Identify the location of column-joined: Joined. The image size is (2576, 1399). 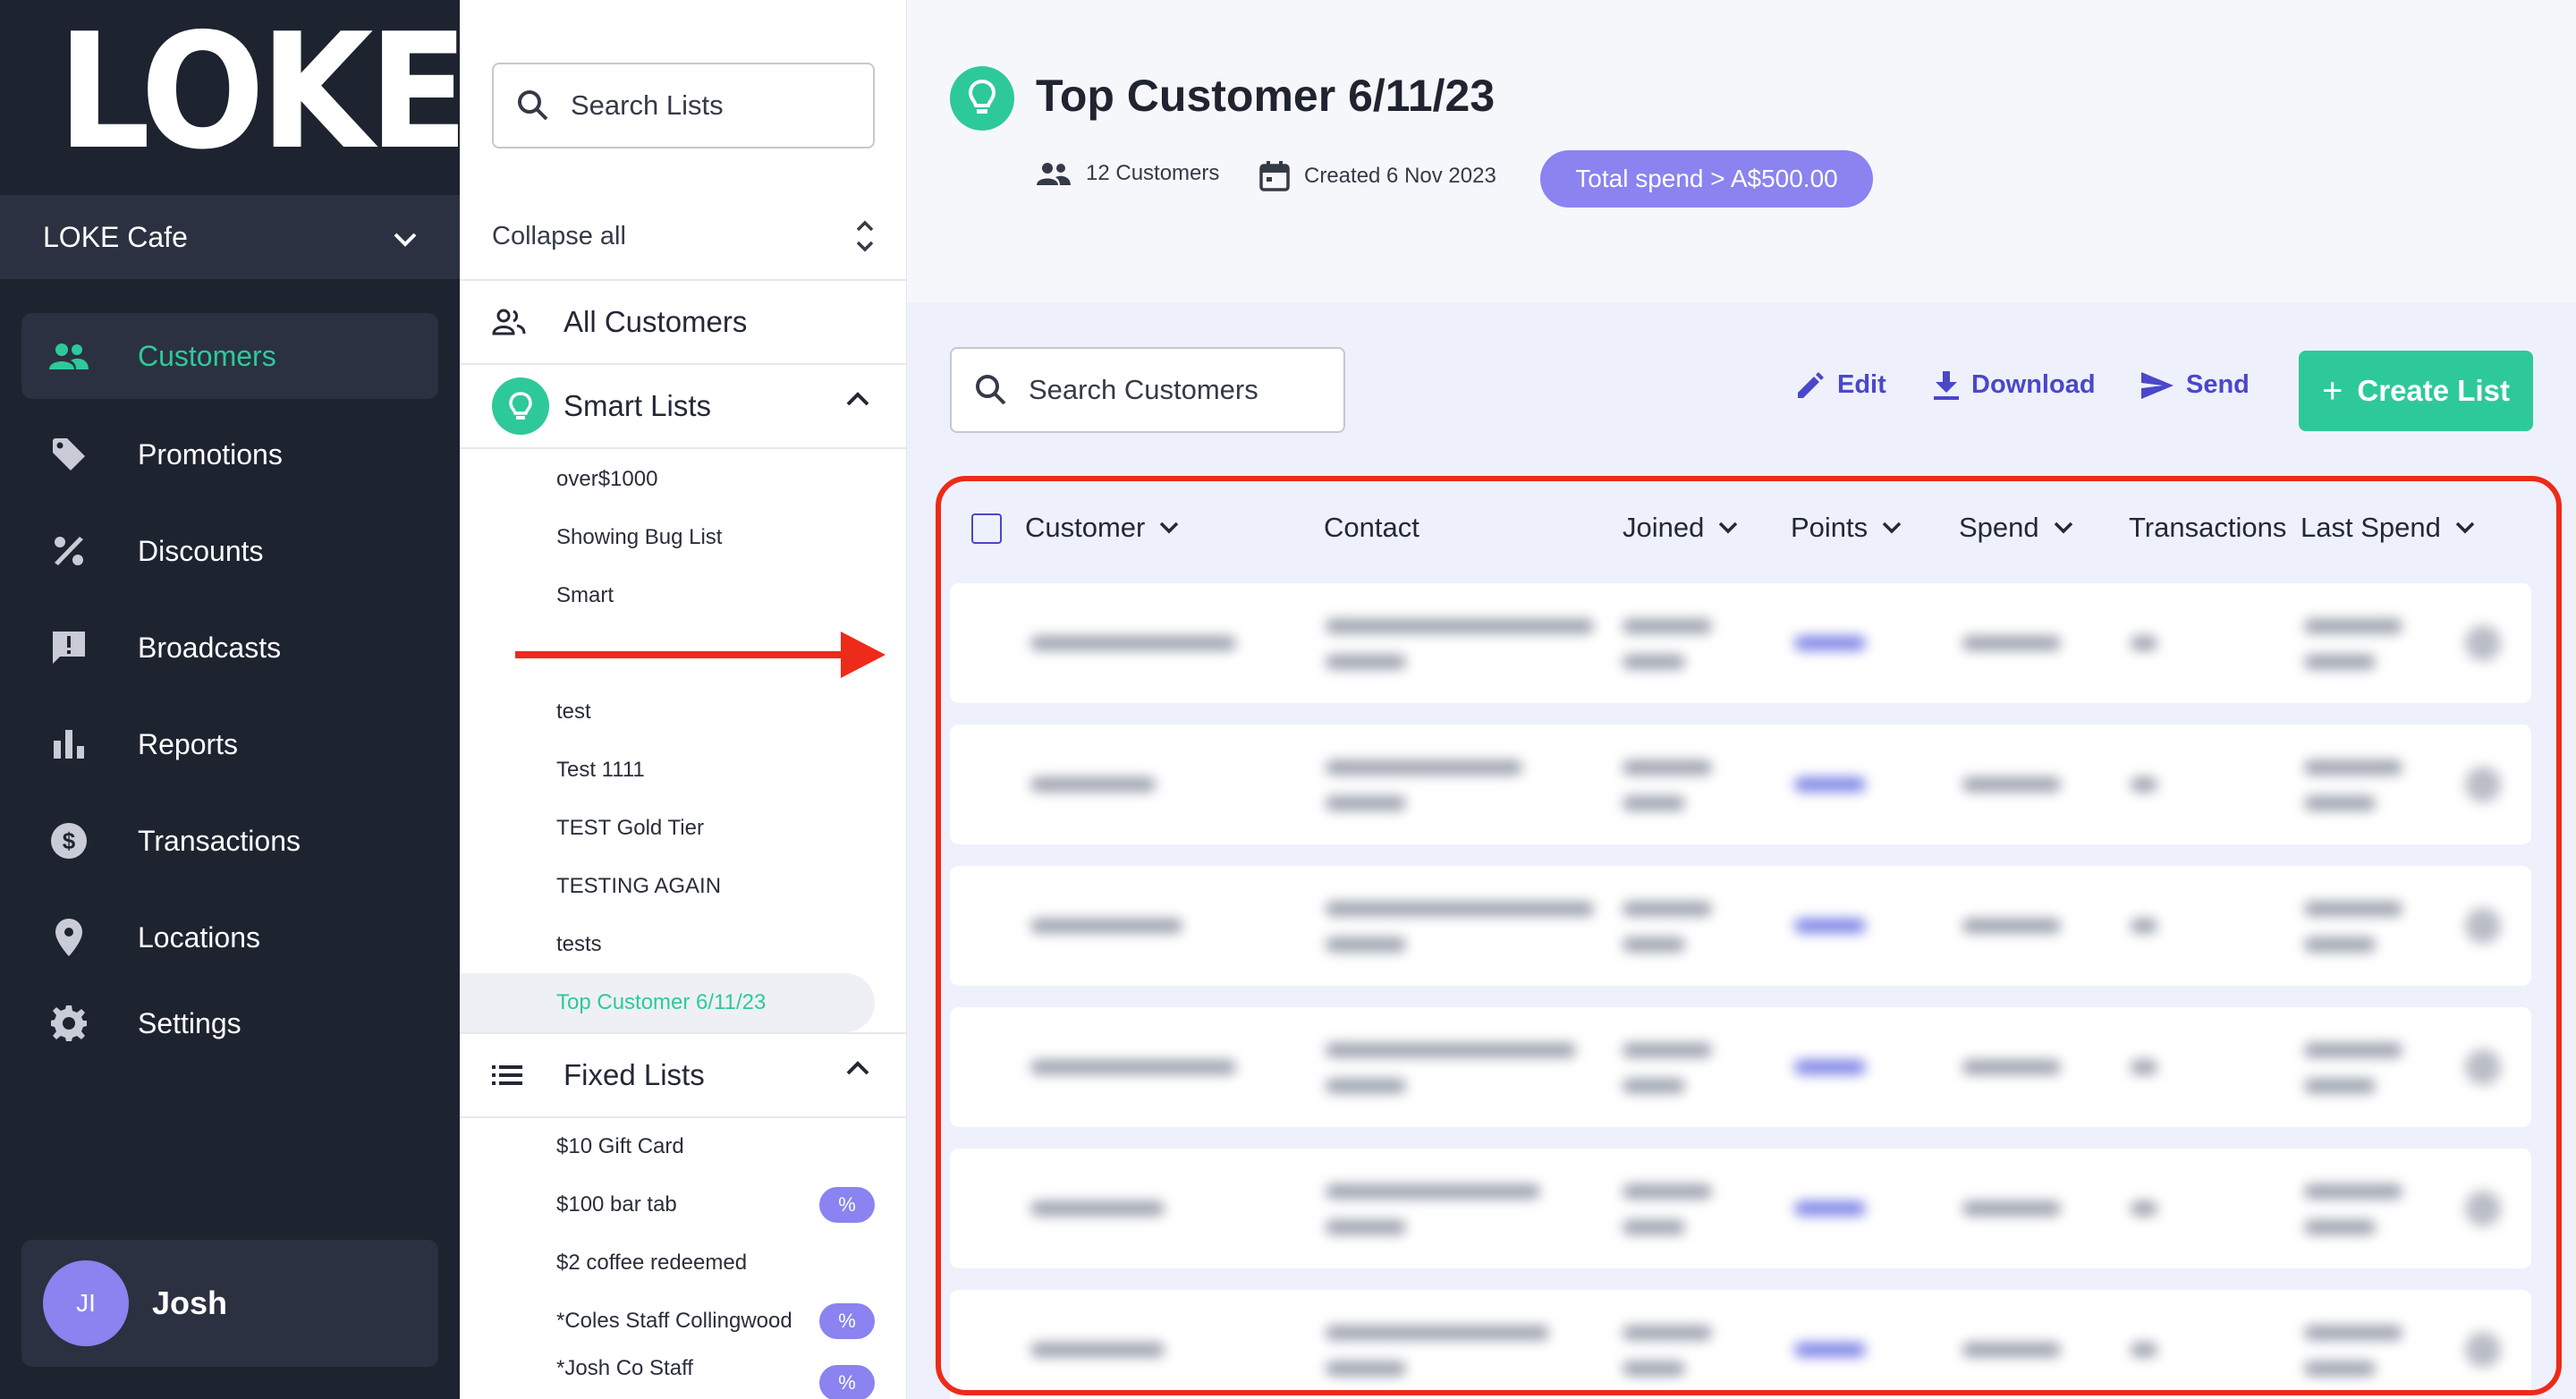
(1680, 528).